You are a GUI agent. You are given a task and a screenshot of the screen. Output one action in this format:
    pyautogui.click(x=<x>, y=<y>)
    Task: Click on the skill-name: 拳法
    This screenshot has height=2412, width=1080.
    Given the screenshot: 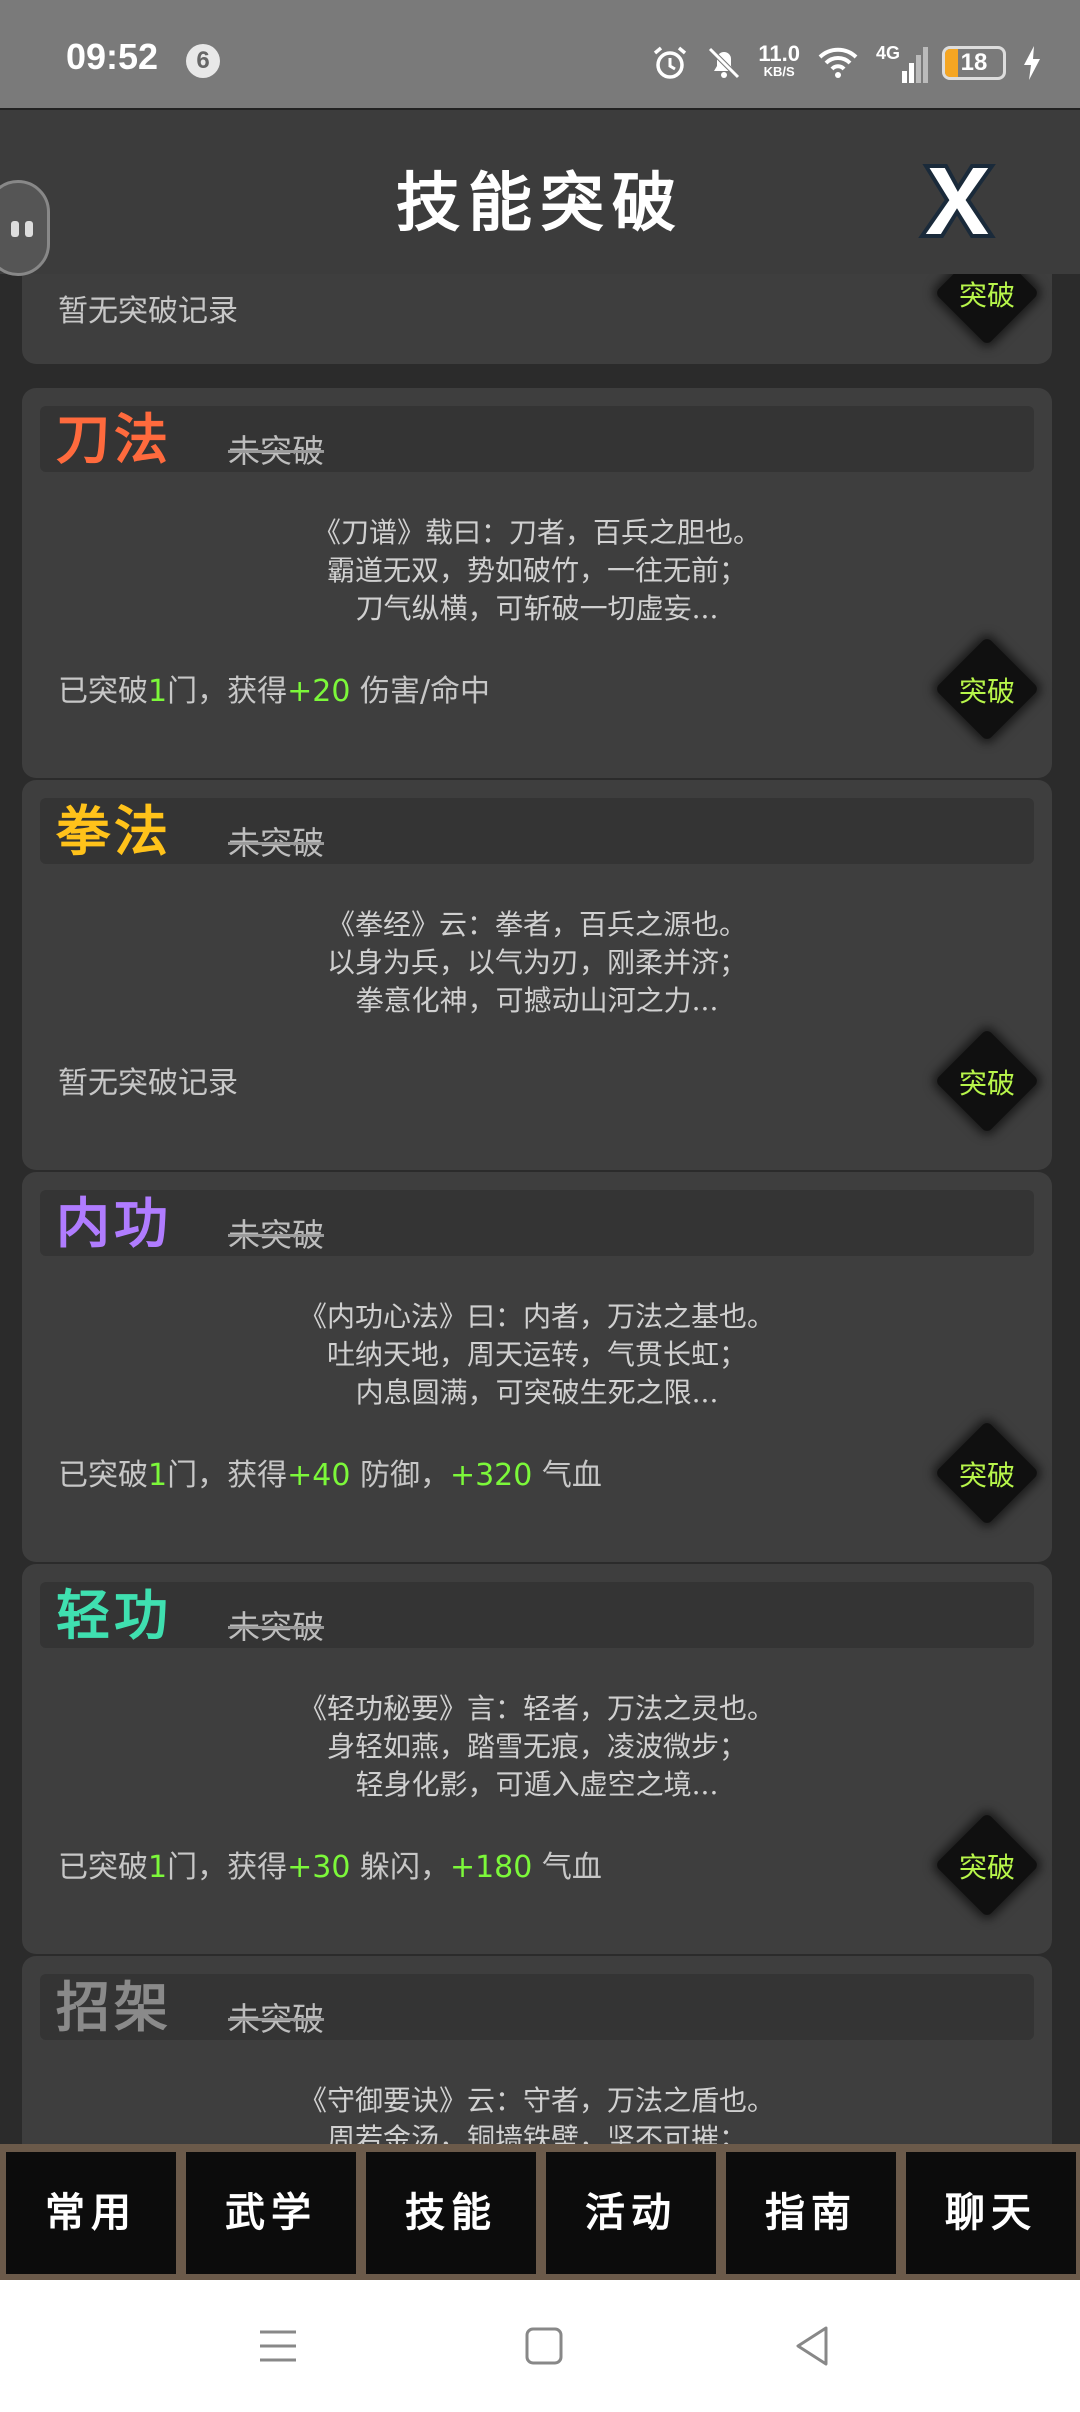 What is the action you would take?
    pyautogui.click(x=114, y=831)
    